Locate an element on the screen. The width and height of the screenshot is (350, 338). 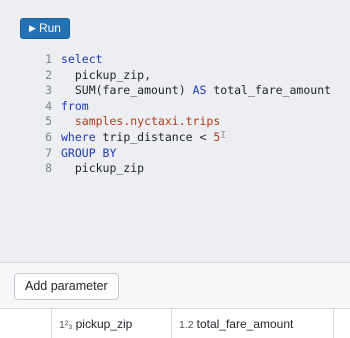
code-text: GROUP BY is located at coordinates (88, 154).